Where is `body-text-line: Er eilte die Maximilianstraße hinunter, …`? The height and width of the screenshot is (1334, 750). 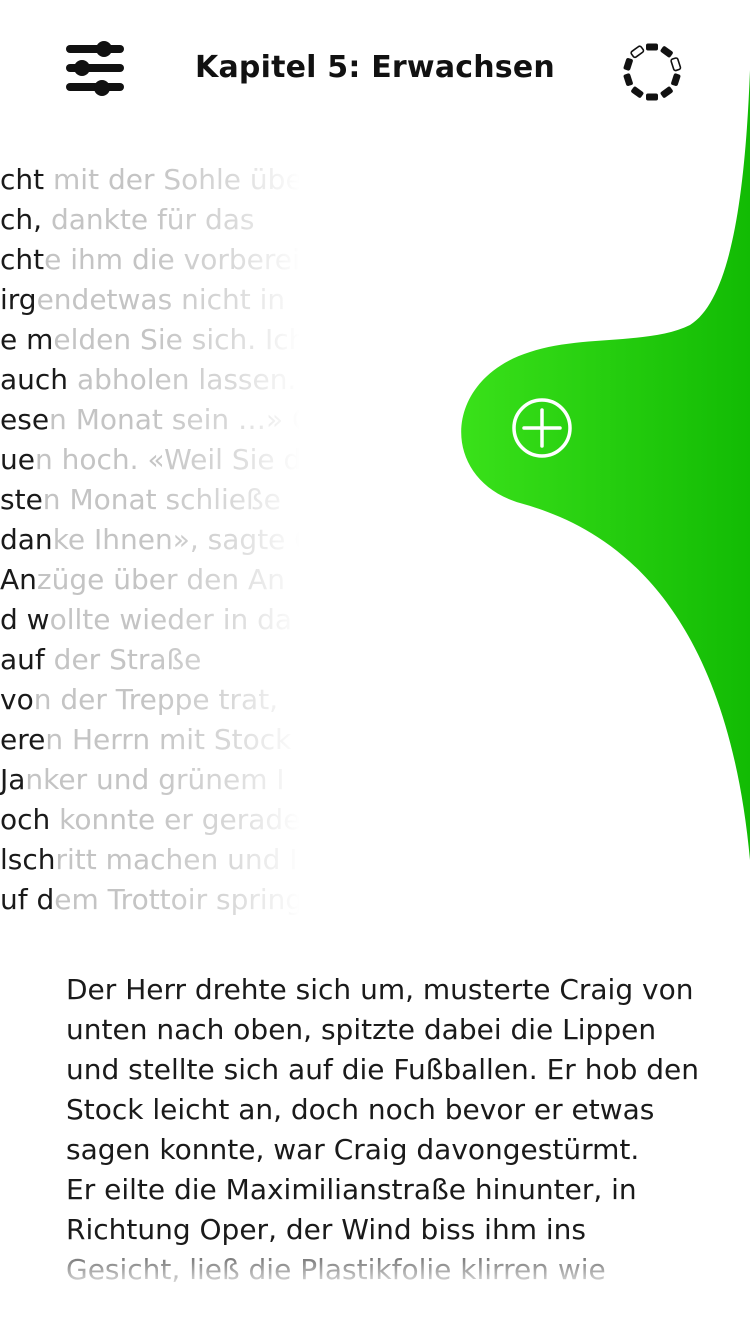
body-text-line: Er eilte die Maximilianstraße hinunter, … is located at coordinates (351, 1189).